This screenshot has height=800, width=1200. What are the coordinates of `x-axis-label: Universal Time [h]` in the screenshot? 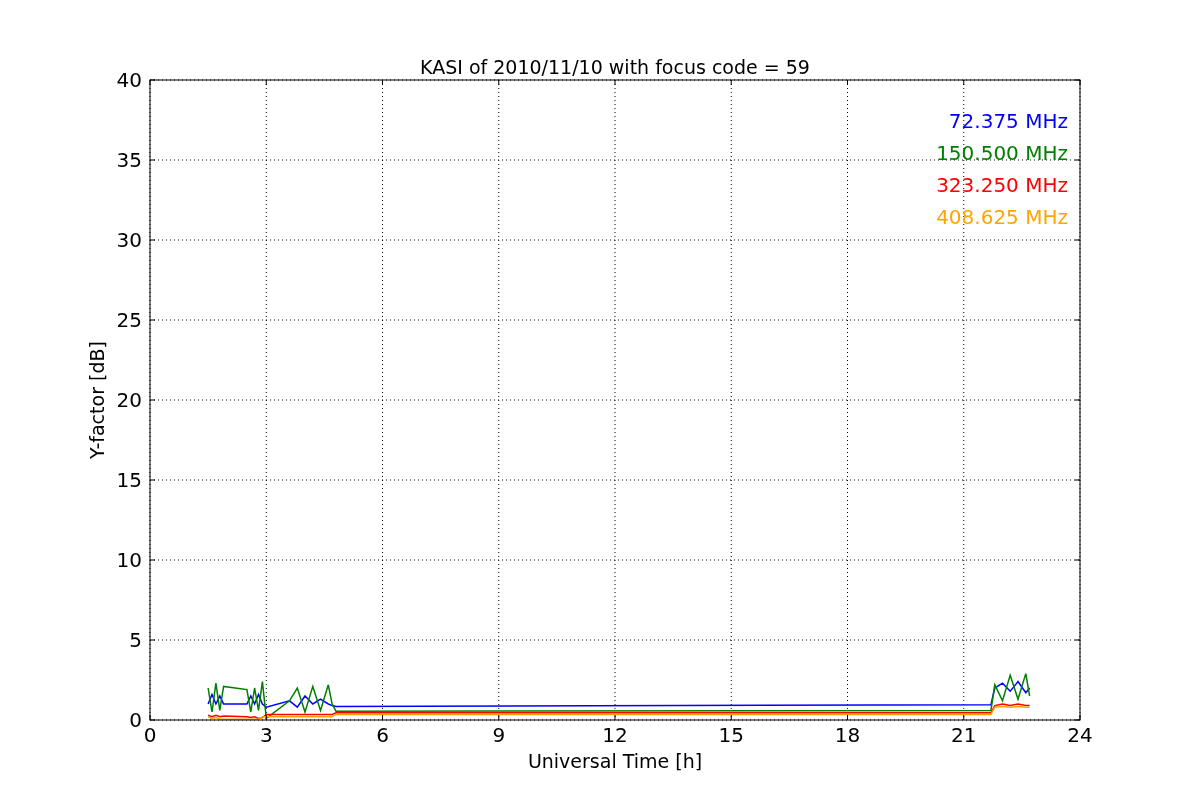 It's located at (615, 761).